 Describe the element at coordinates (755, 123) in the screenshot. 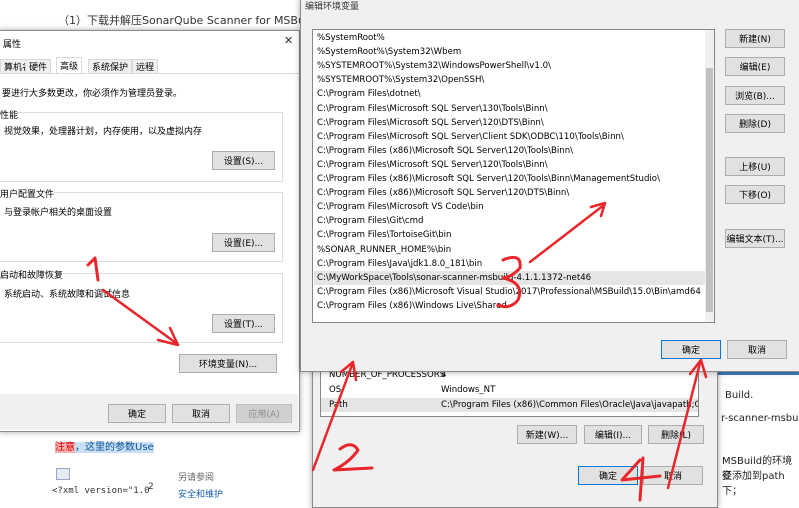

I see `path-delete-button: 删除(D)` at that location.